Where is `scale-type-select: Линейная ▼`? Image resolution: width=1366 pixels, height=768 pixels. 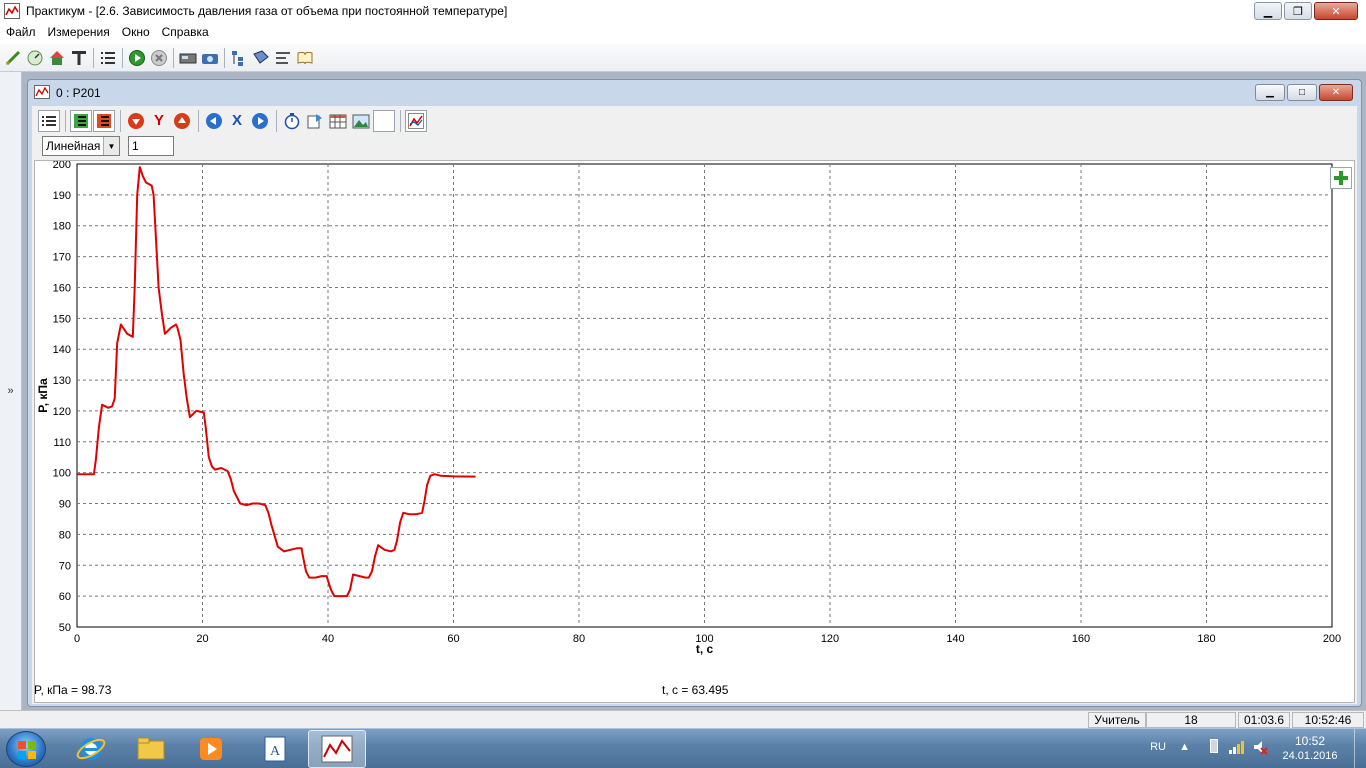 scale-type-select: Линейная ▼ is located at coordinates (81, 146).